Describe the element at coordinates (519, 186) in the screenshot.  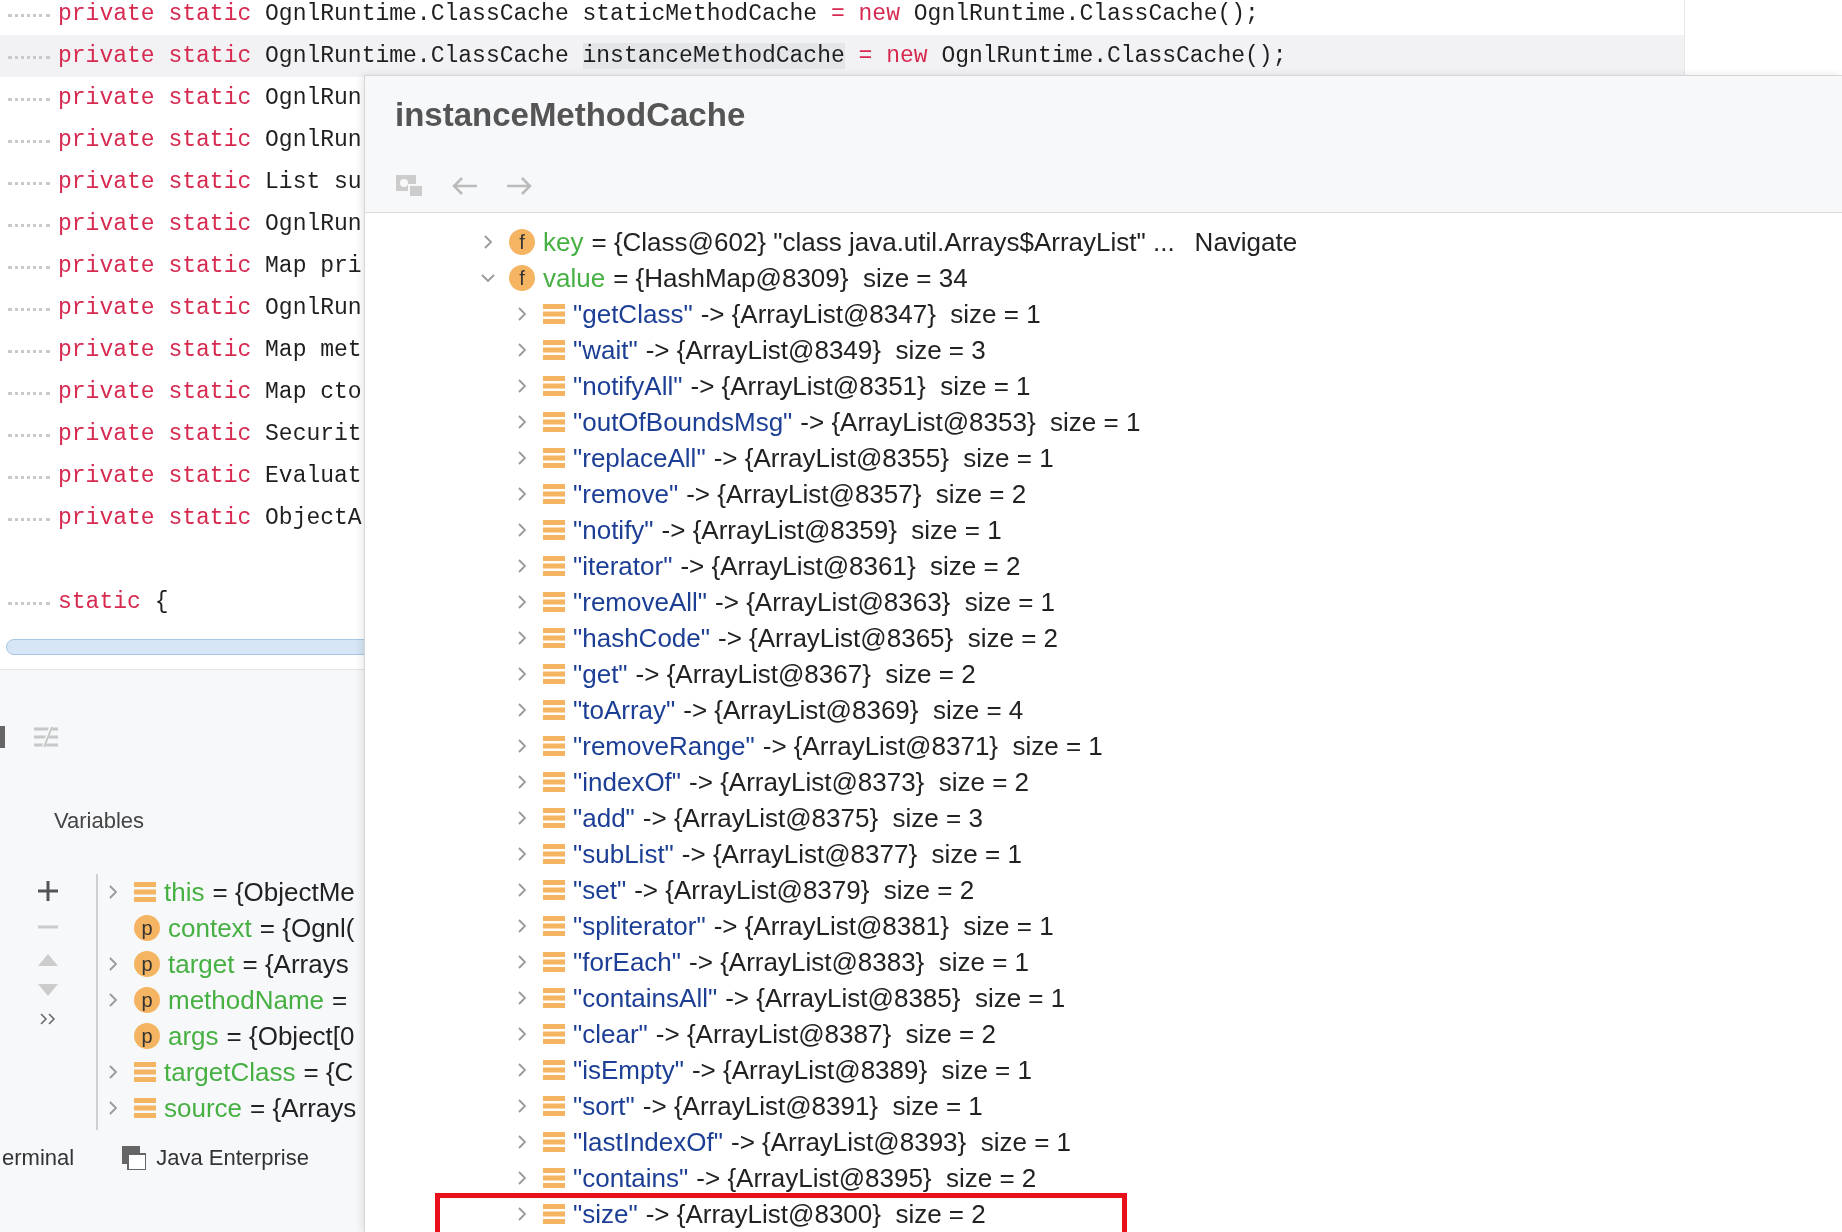
I see `forward-arrow-icon` at that location.